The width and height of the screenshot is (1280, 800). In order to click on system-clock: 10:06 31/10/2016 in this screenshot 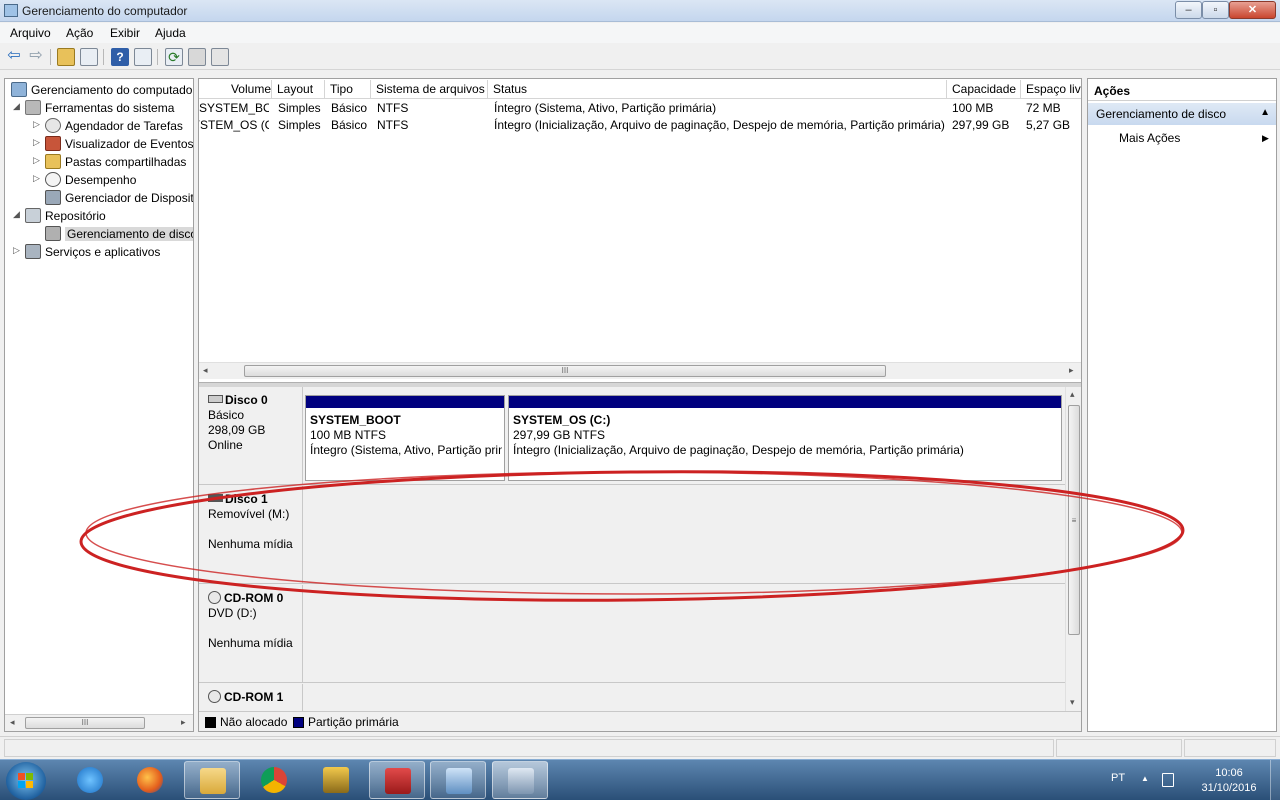, I will do `click(1229, 781)`.